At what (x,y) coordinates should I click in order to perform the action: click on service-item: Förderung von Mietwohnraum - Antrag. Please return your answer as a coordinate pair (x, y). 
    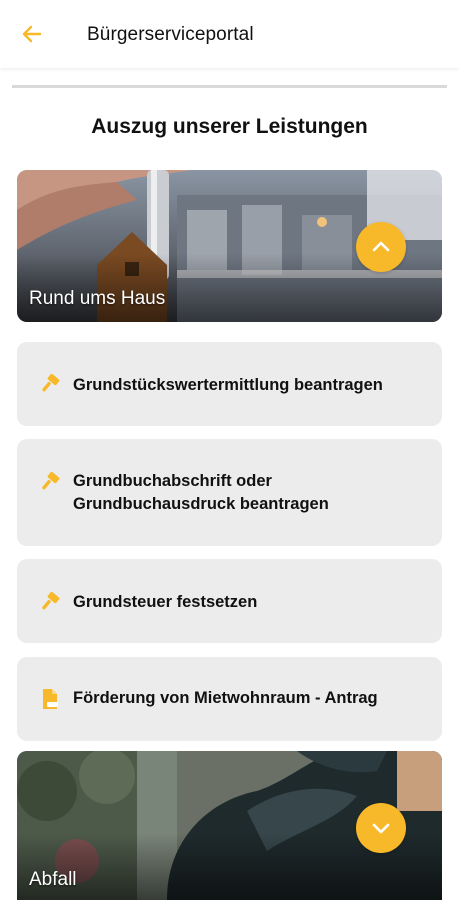
    Looking at the image, I should click on (229, 699).